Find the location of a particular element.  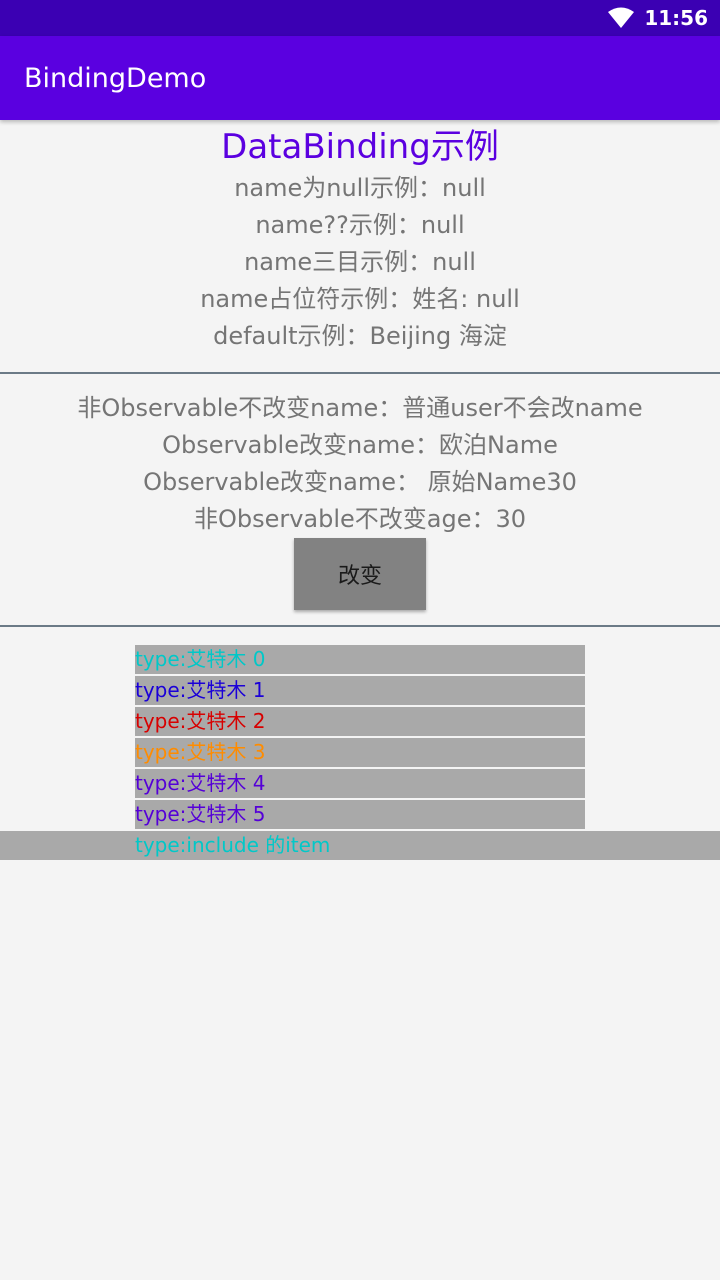

list-item: type:艾特木 2 is located at coordinates (360, 721).